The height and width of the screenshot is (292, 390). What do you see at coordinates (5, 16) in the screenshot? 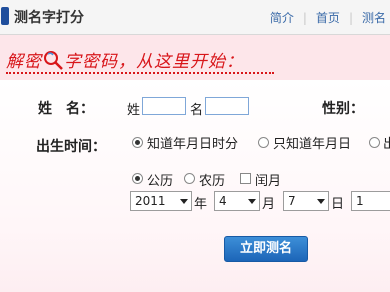
I see `logo-icon` at bounding box center [5, 16].